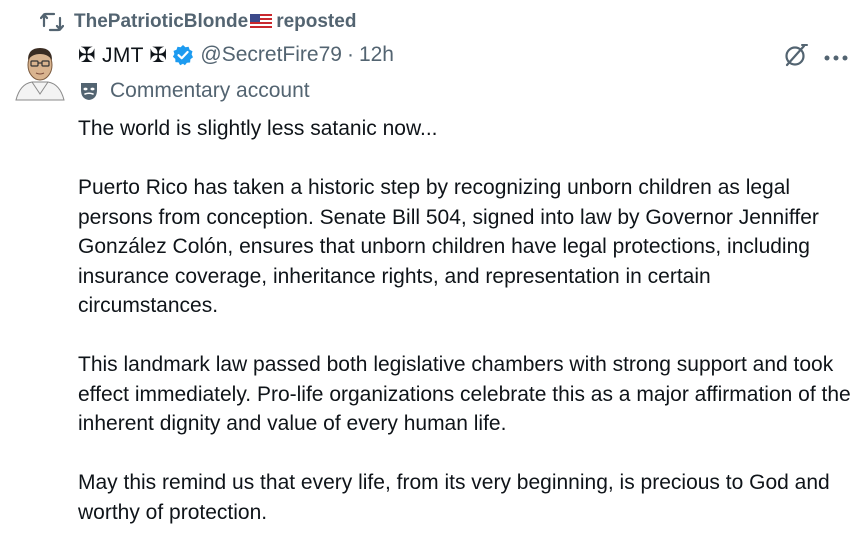 The height and width of the screenshot is (543, 861). What do you see at coordinates (89, 91) in the screenshot?
I see `theater-mask-icon` at bounding box center [89, 91].